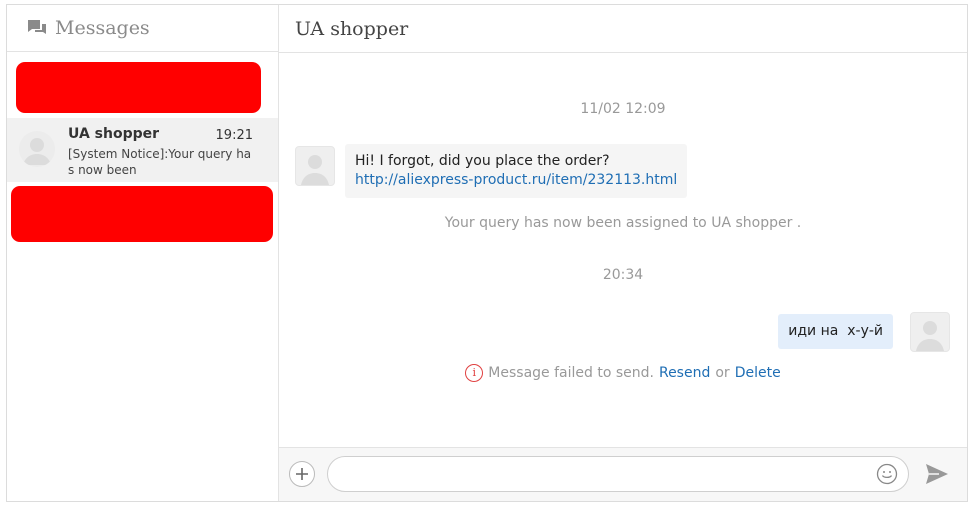 The image size is (974, 505). I want to click on conversation-avatar, so click(37, 149).